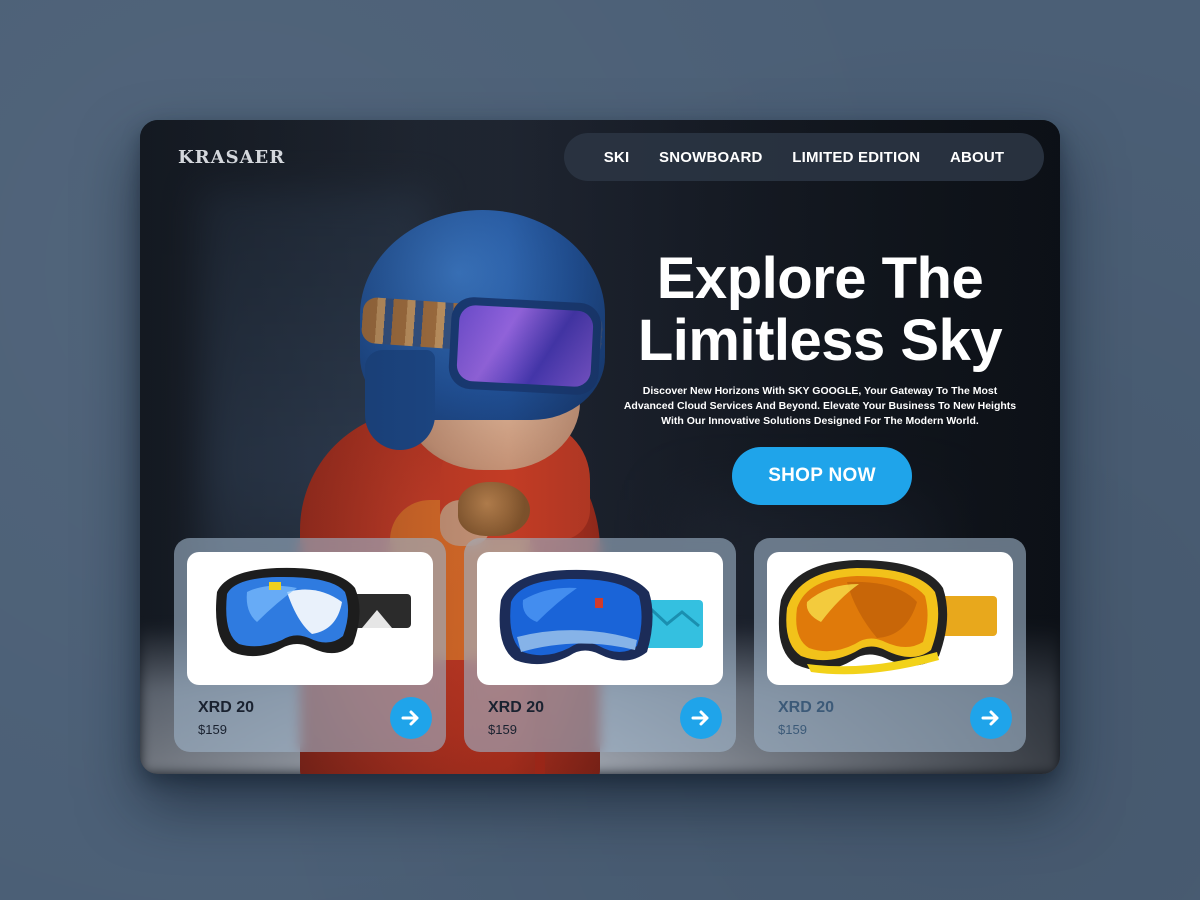 The height and width of the screenshot is (900, 1200). Describe the element at coordinates (231, 157) in the screenshot. I see `brand-logo: KRASAER` at that location.